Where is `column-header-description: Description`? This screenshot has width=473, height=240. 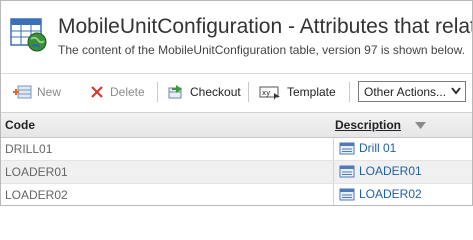
column-header-description: Description is located at coordinates (368, 125).